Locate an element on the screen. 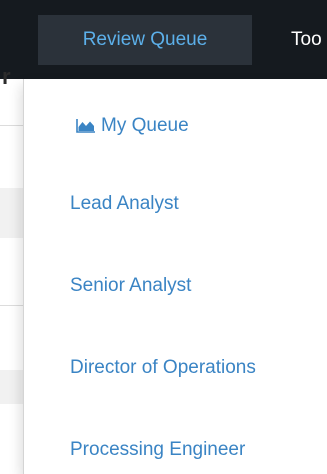  menu-item-label: Director of Operations is located at coordinates (163, 367).